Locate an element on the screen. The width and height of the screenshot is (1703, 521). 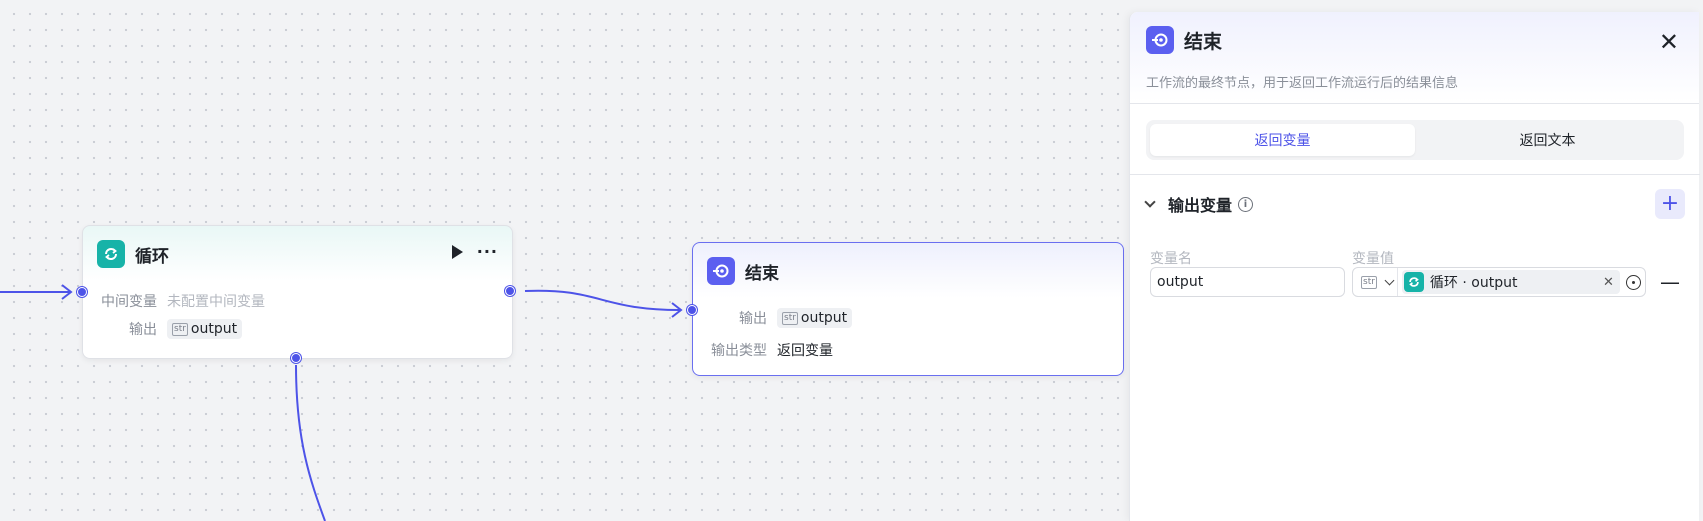
edge-loop-to-end is located at coordinates (602, 300).